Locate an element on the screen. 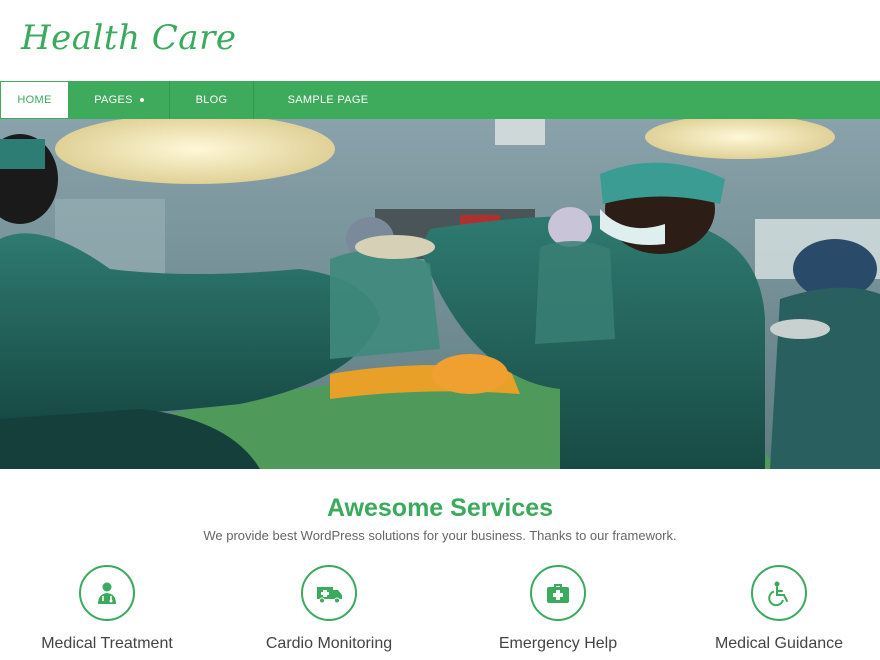 The height and width of the screenshot is (660, 880). nav-item-sample-page: SAMPLE PAGE is located at coordinates (328, 100).